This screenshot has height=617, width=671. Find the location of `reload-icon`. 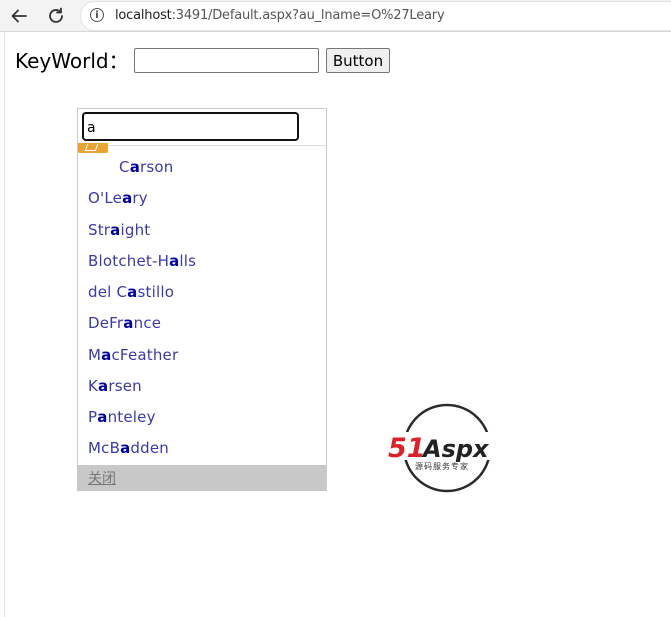

reload-icon is located at coordinates (56, 15).